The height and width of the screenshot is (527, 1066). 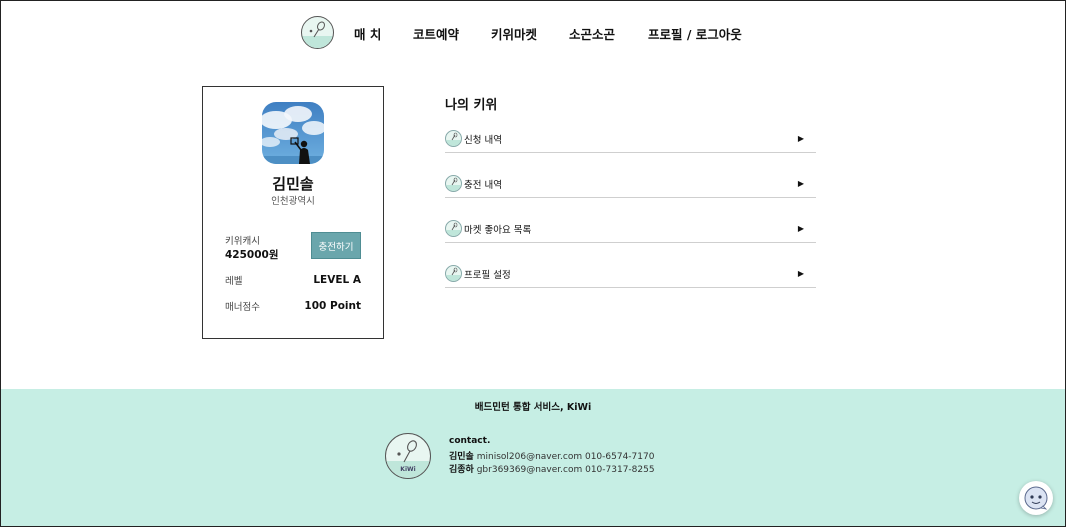 I want to click on nav-match: 매 치, so click(x=367, y=33).